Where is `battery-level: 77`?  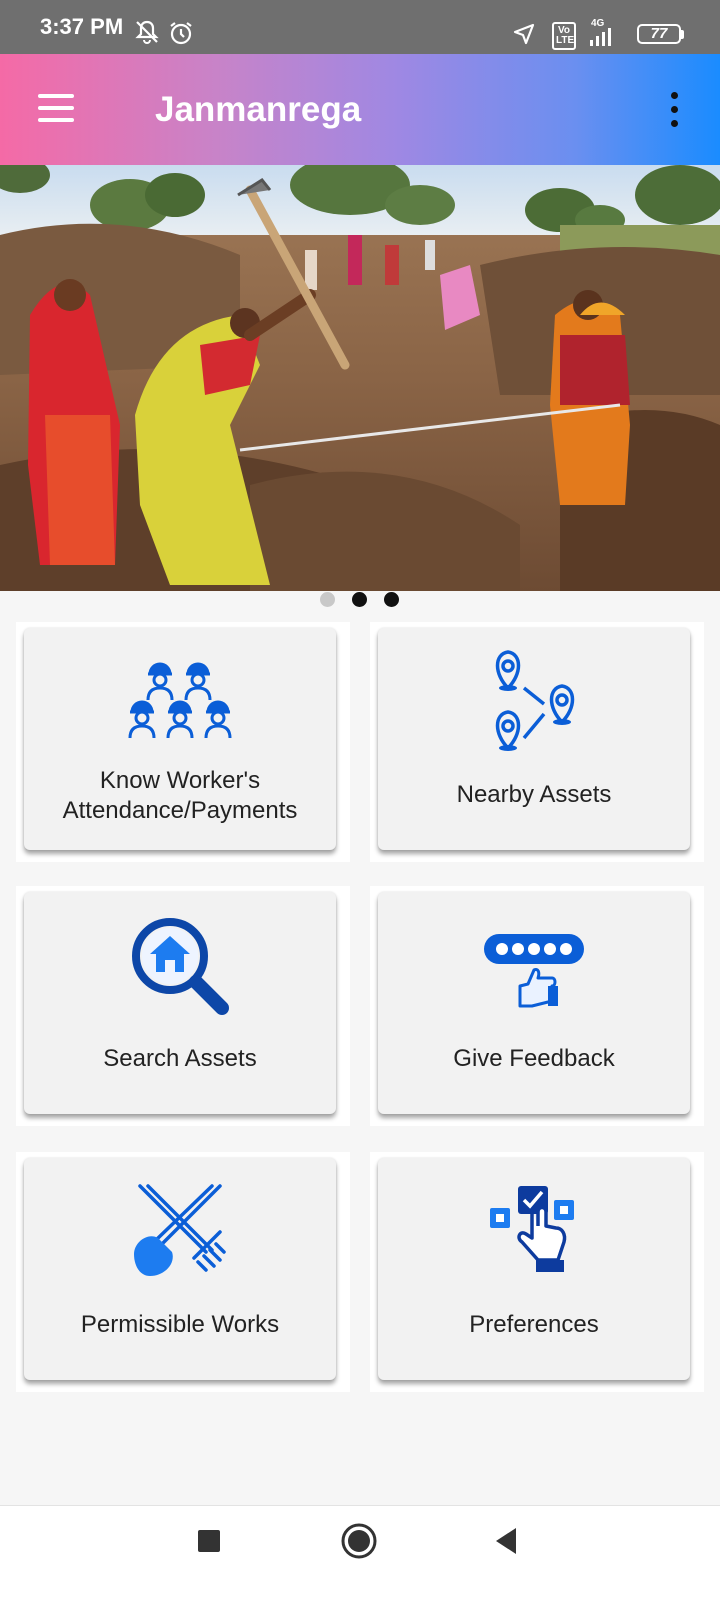
battery-level: 77 is located at coordinates (659, 33).